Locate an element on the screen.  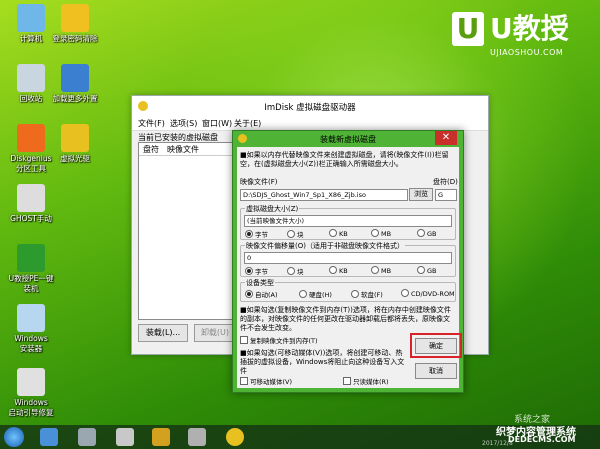
tools-icon is located at coordinates (87, 437).